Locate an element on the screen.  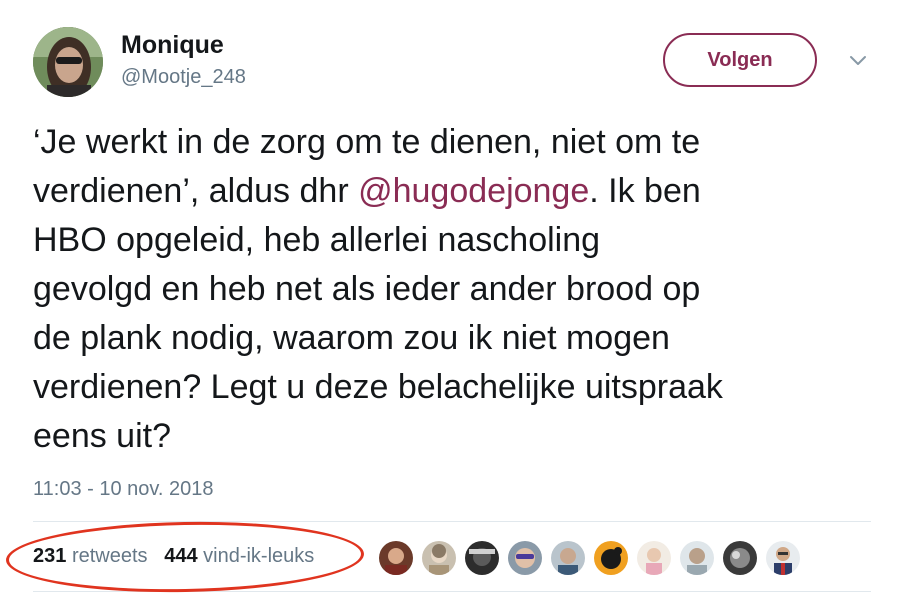
tweet-line: eens uit? is located at coordinates (102, 436).